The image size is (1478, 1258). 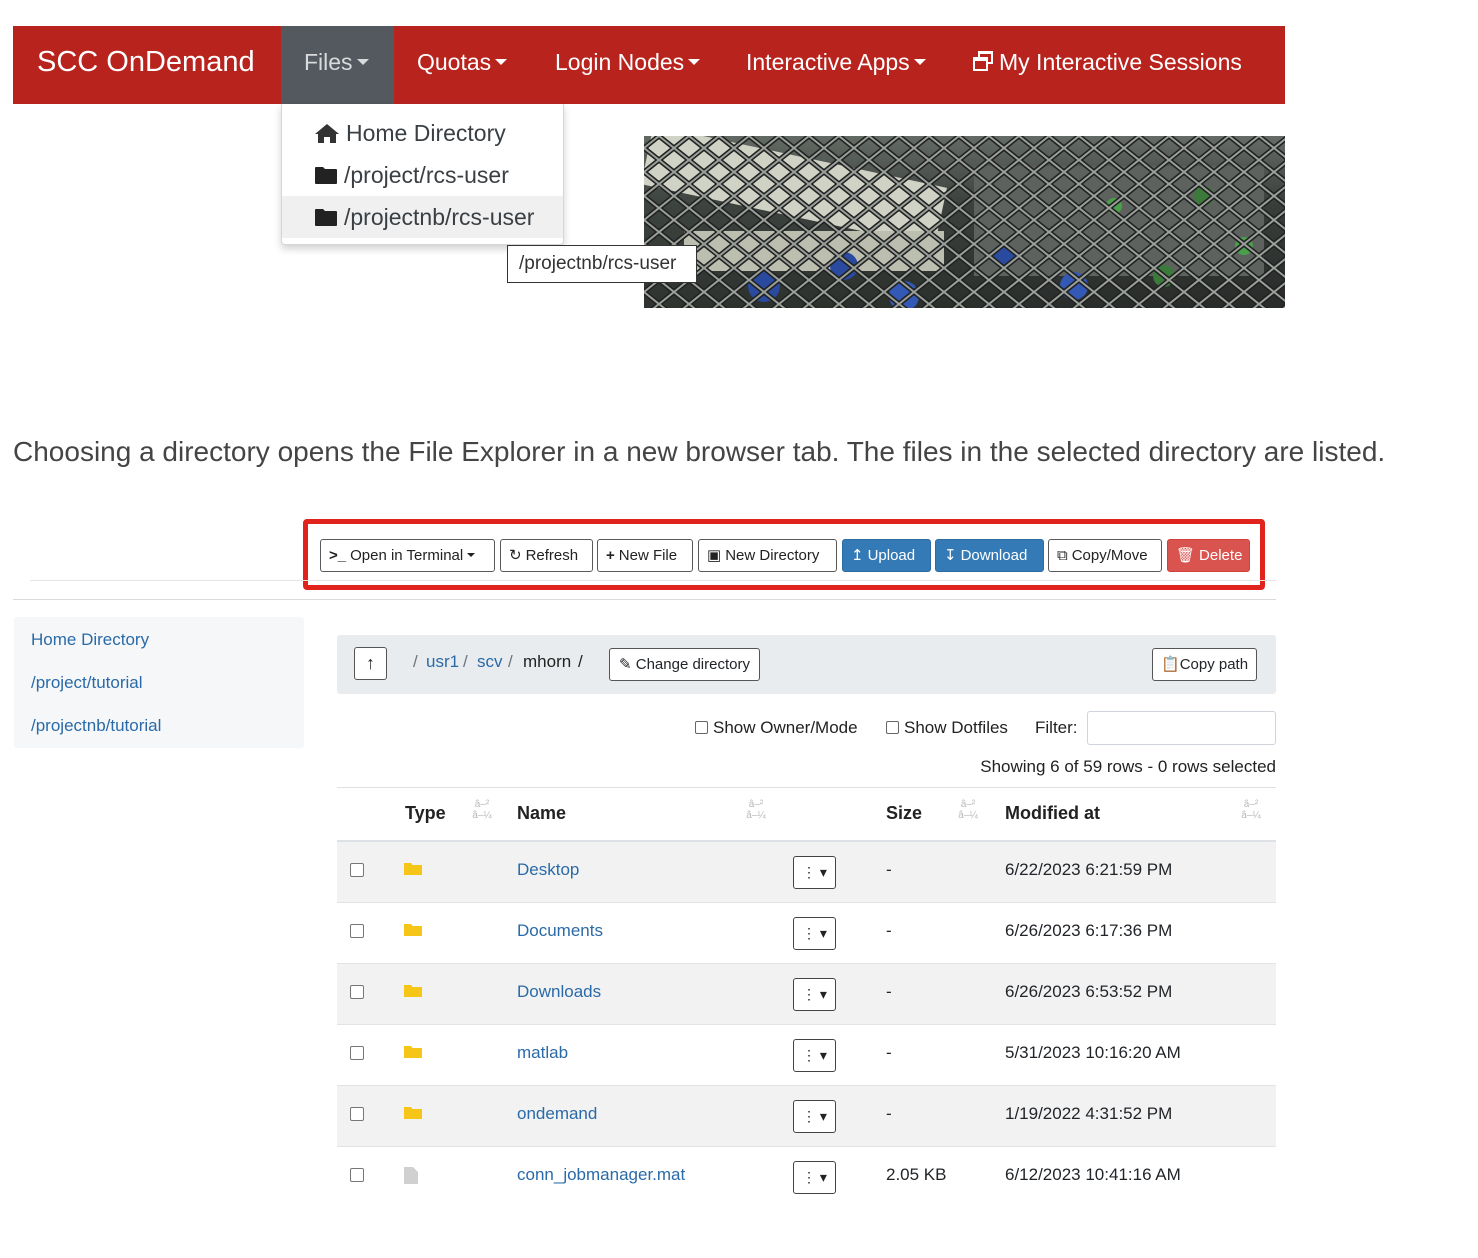 I want to click on file-name-link: ondemand, so click(x=557, y=1114).